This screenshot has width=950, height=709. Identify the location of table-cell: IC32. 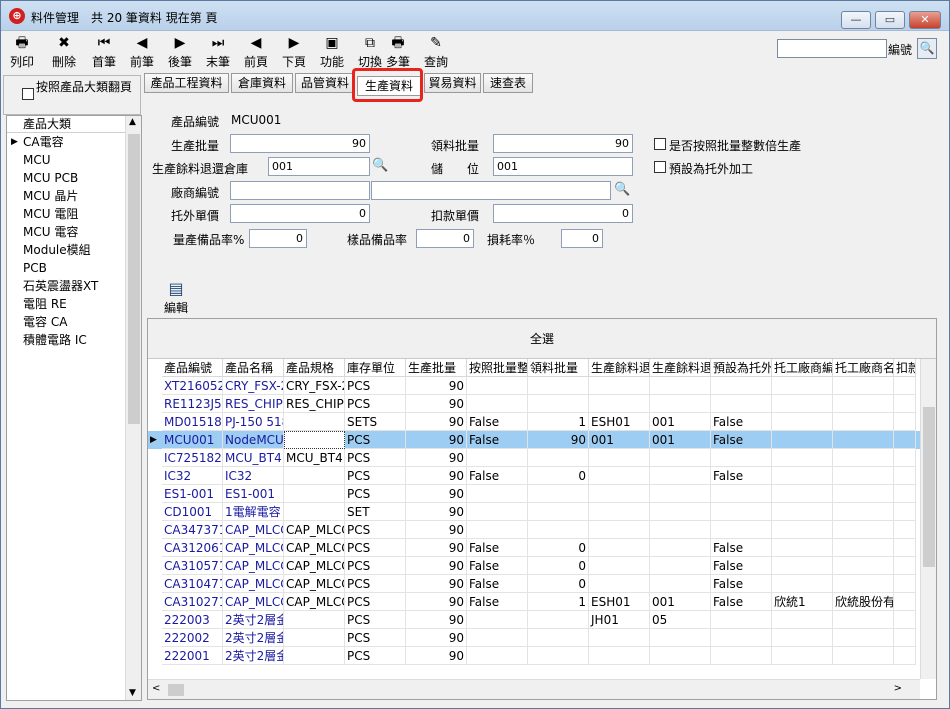
(253, 476).